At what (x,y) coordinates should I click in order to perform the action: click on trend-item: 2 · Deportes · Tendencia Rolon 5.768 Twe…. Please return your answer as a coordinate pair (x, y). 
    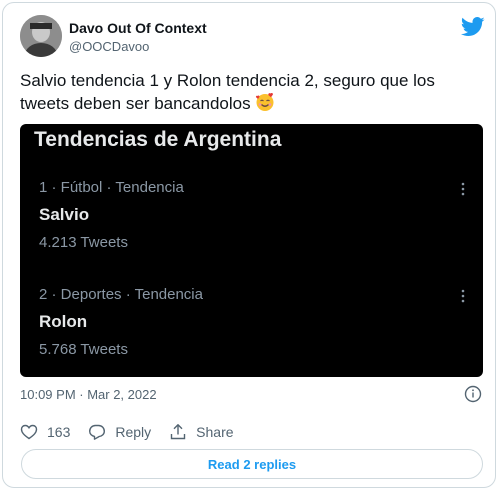
    Looking at the image, I should click on (254, 322).